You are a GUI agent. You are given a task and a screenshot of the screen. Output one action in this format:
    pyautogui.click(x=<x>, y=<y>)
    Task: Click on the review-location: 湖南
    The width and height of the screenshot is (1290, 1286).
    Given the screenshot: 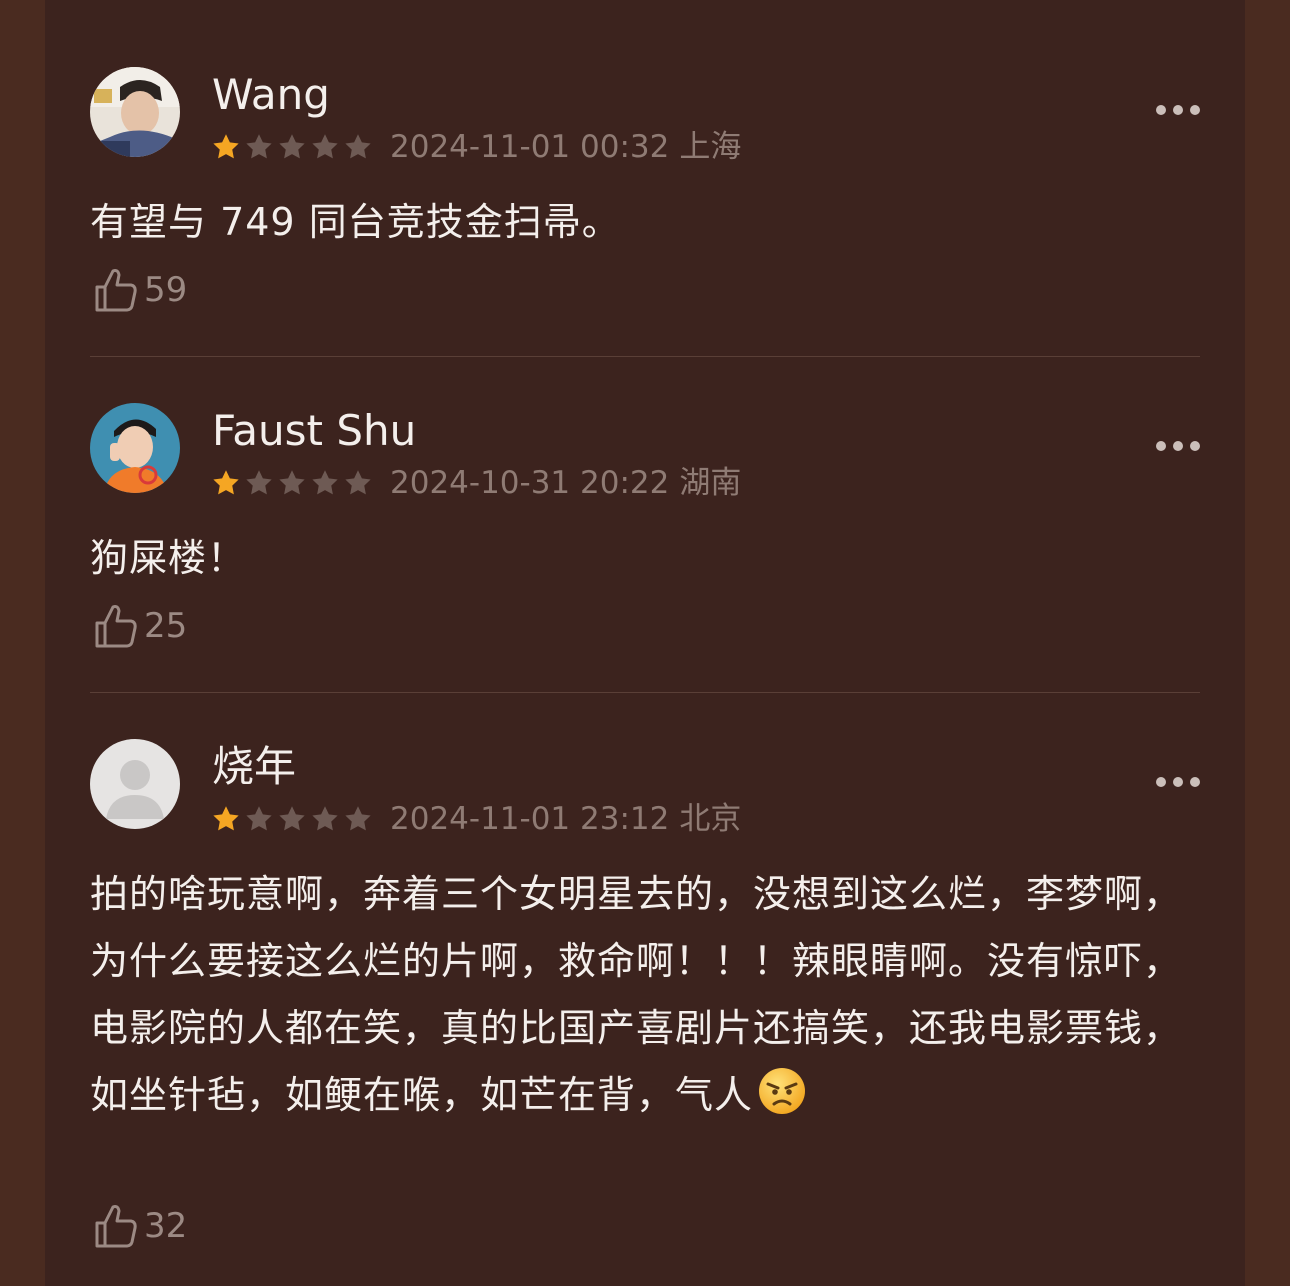 What is the action you would take?
    pyautogui.click(x=710, y=483)
    